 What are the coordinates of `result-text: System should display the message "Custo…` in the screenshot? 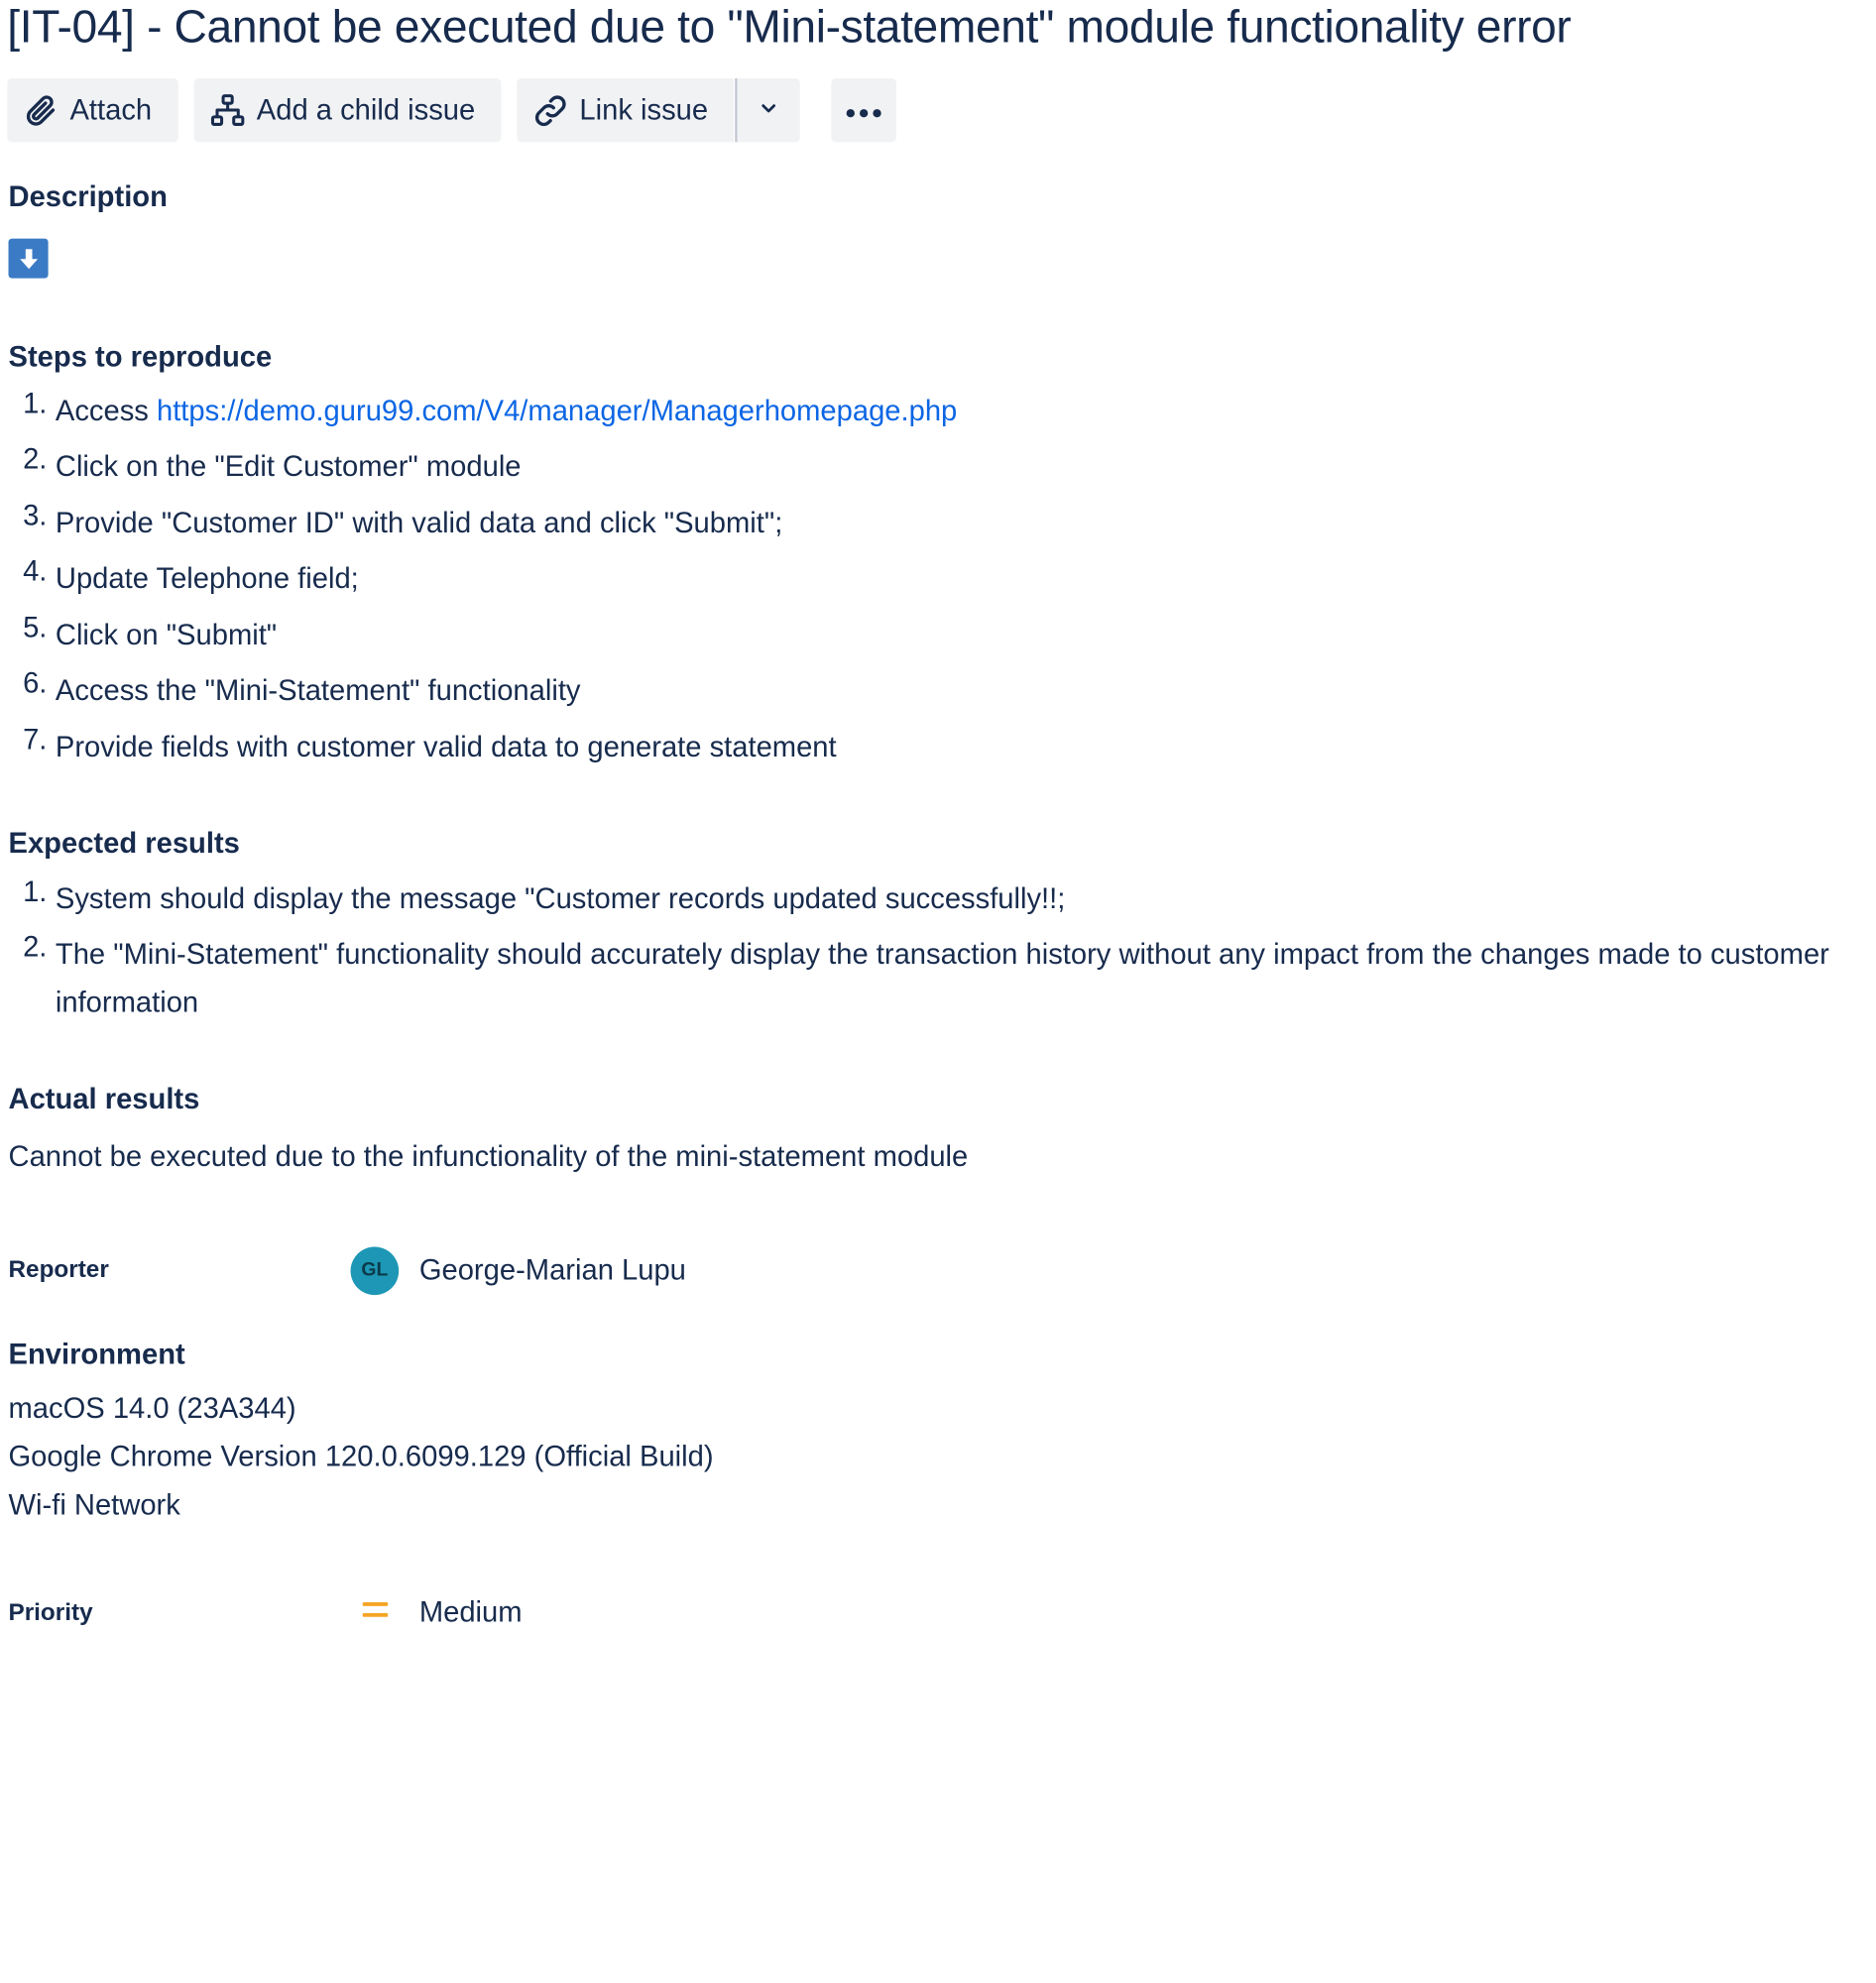 It's located at (560, 899).